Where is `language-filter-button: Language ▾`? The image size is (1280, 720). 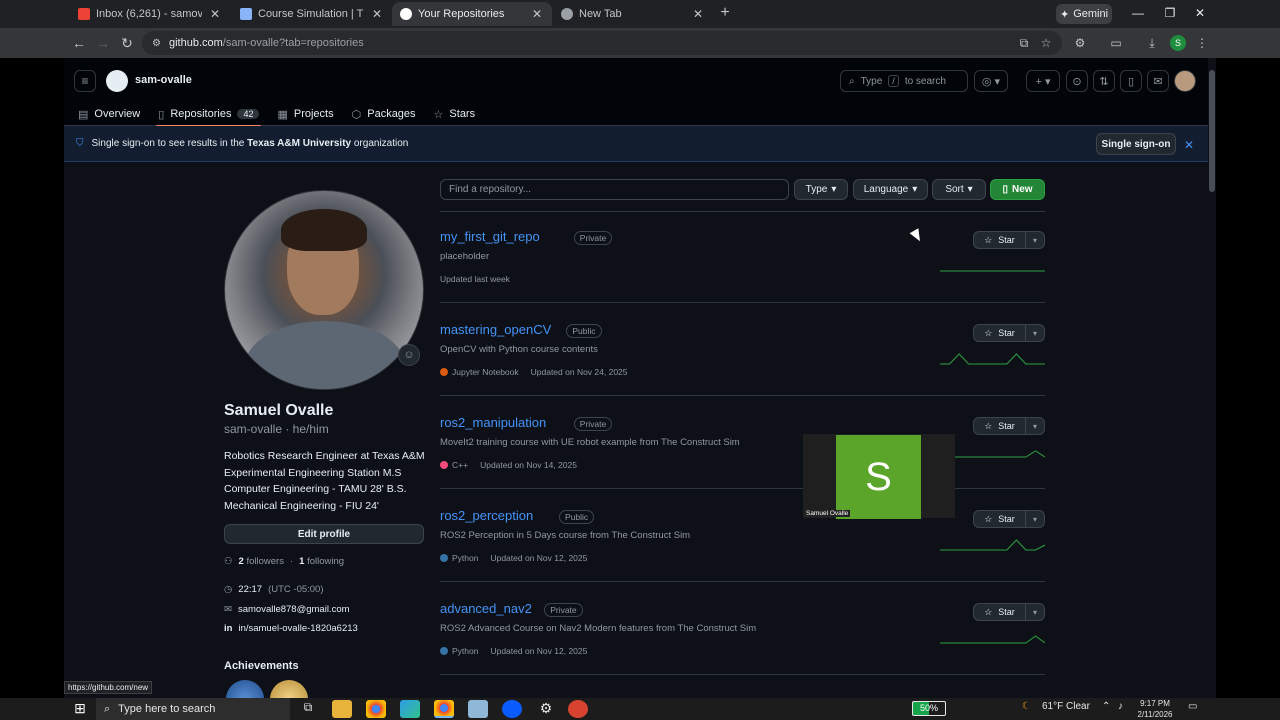 language-filter-button: Language ▾ is located at coordinates (890, 189).